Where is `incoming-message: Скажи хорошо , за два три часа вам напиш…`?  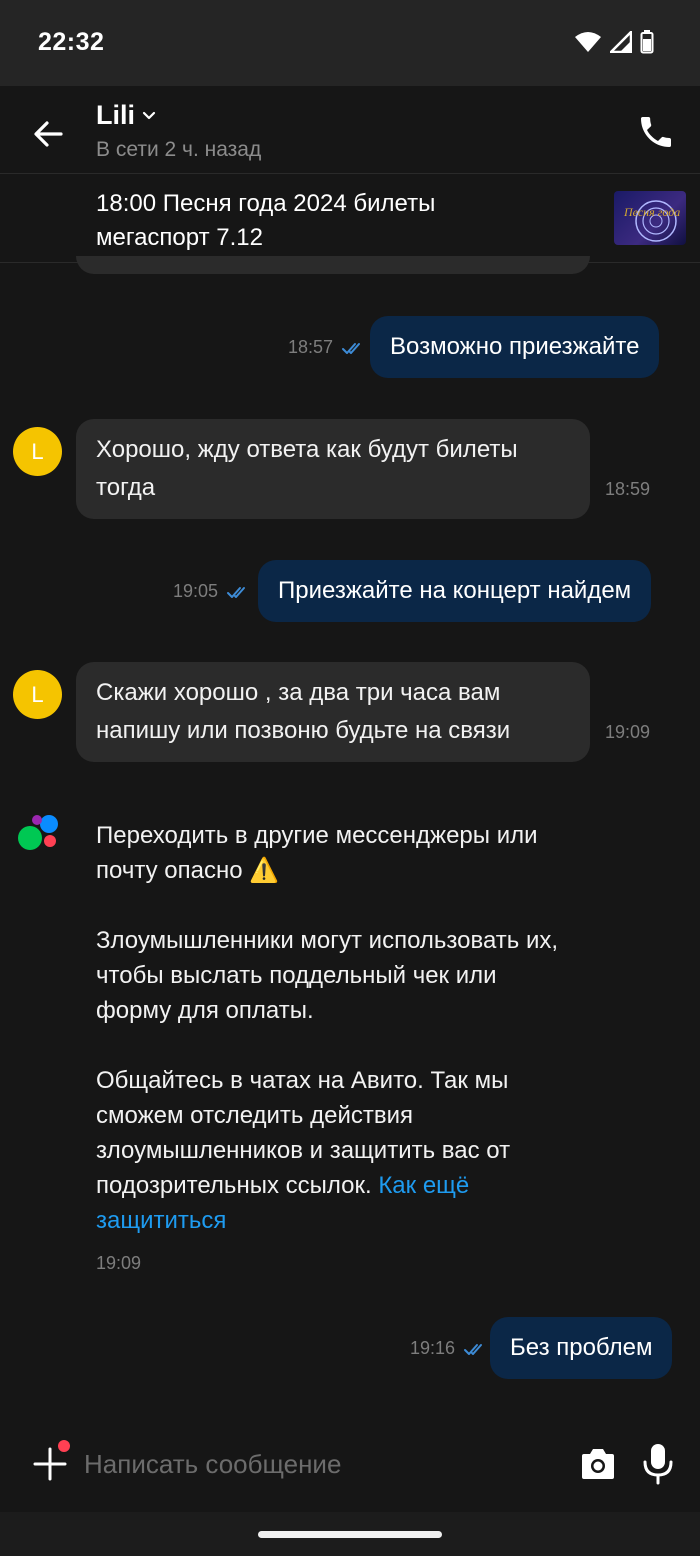 incoming-message: Скажи хорошо , за два три часа вам напиш… is located at coordinates (333, 712).